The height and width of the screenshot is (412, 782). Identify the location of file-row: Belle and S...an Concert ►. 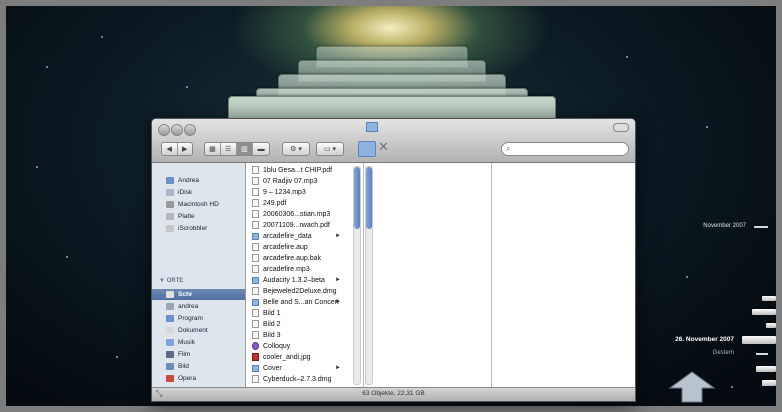
(299, 302).